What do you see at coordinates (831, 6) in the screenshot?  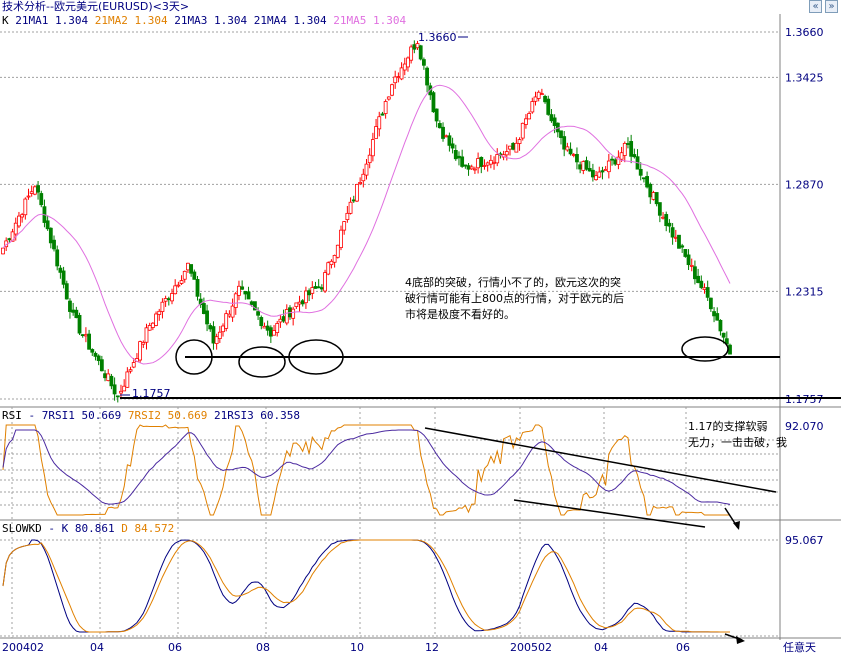 I see `double-right-arrow-icon: »` at bounding box center [831, 6].